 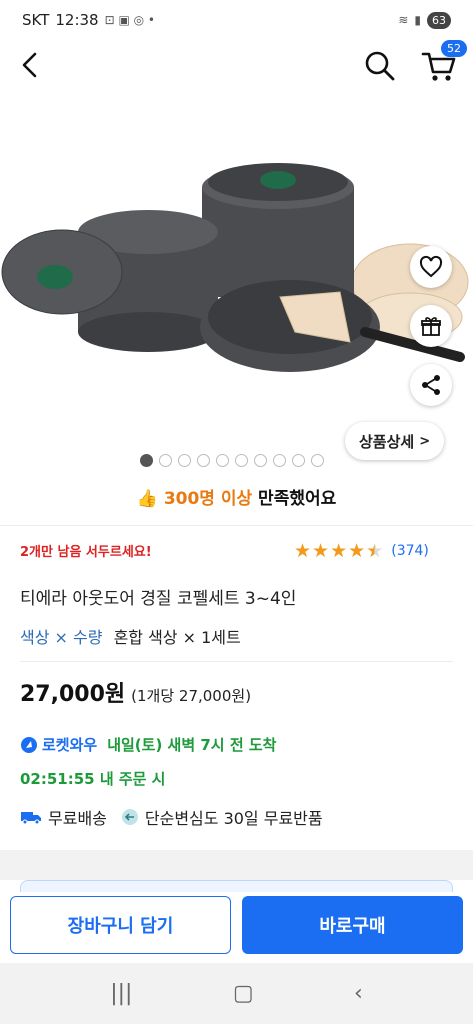 I want to click on wishlist-button, so click(x=431, y=267).